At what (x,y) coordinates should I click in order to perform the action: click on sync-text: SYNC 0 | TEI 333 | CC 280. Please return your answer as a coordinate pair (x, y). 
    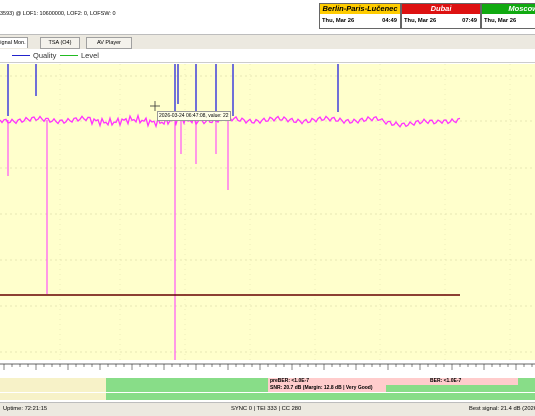
    Looking at the image, I should click on (266, 409).